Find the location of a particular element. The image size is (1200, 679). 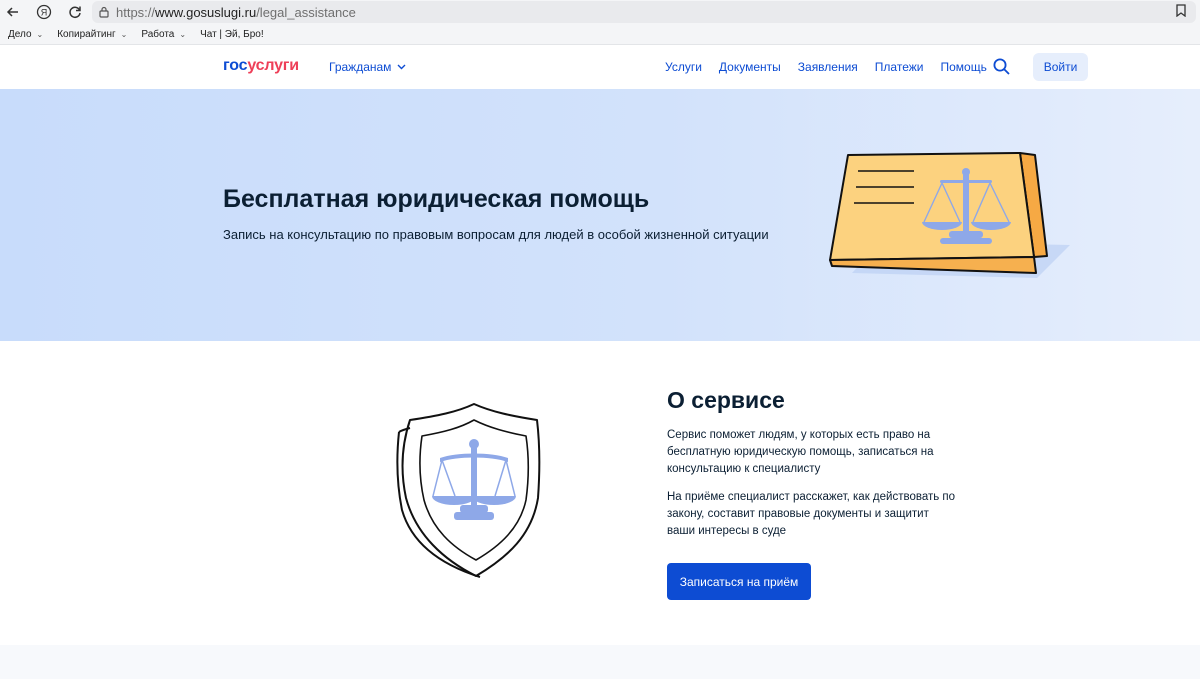

search-icon is located at coordinates (1001, 69).